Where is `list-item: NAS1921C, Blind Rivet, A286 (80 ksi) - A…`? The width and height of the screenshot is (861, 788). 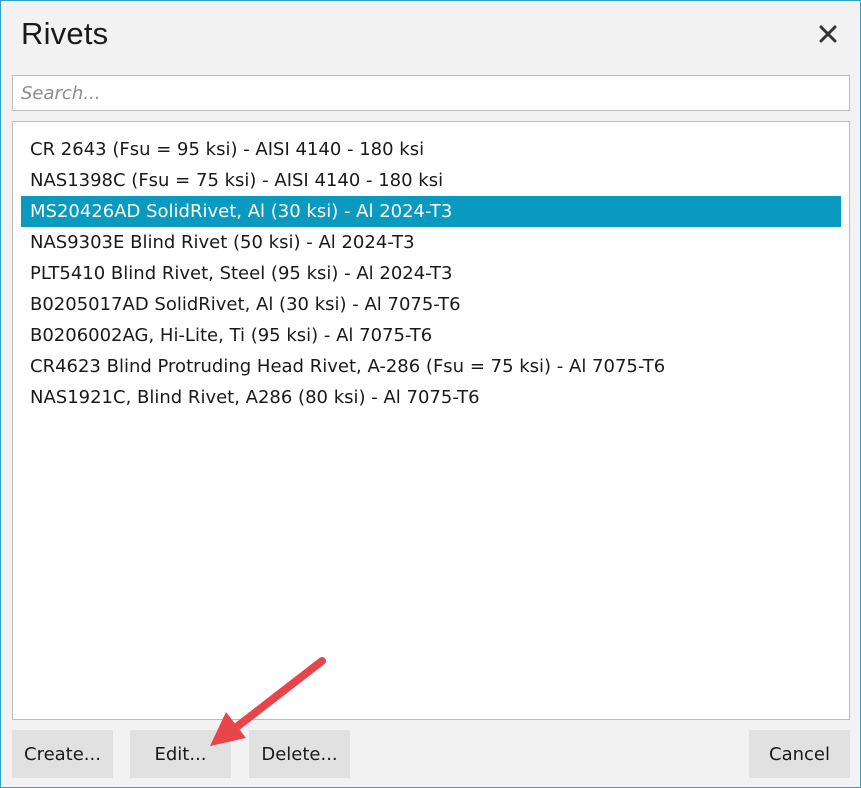
list-item: NAS1921C, Blind Rivet, A286 (80 ksi) - A… is located at coordinates (431, 397).